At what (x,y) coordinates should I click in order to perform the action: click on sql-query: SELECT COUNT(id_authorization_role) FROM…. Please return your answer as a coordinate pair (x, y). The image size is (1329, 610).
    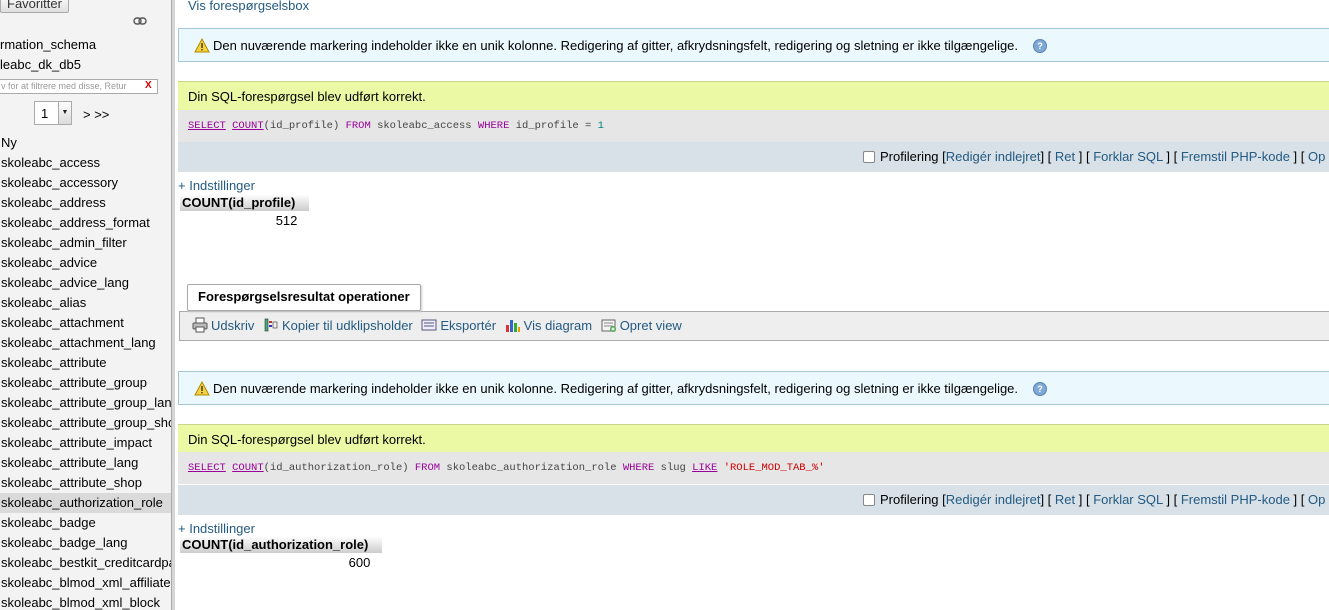
    Looking at the image, I should click on (506, 468).